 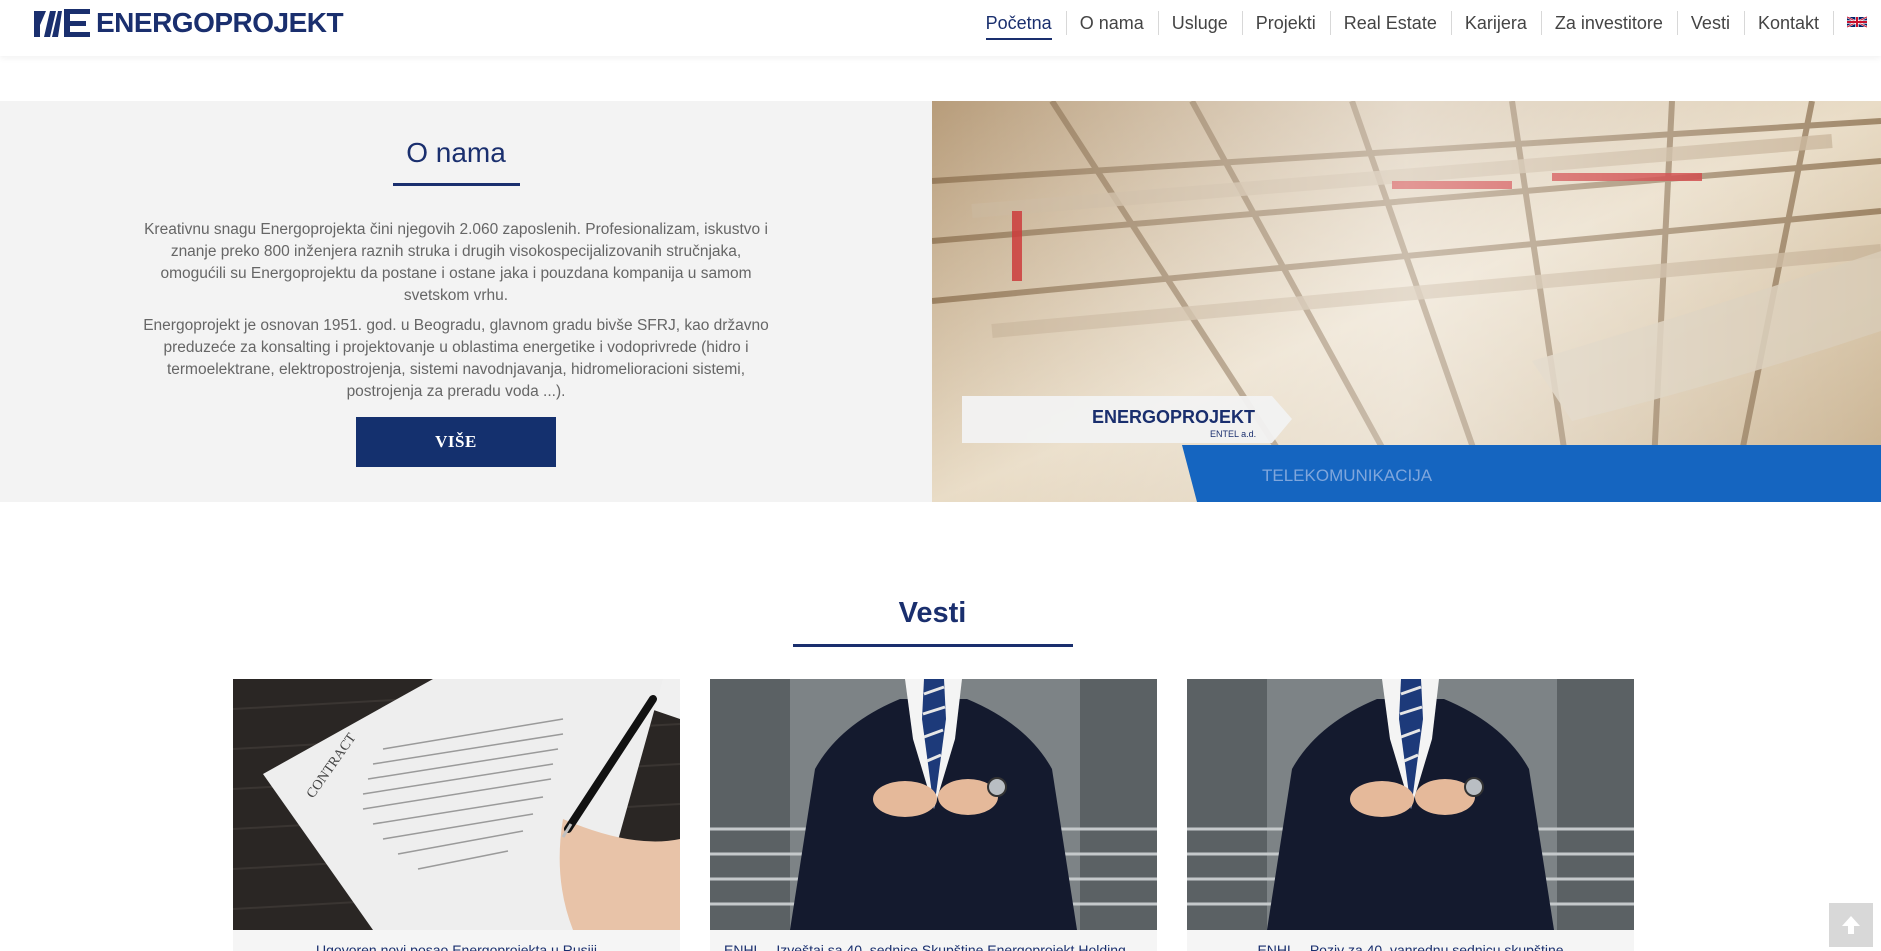 What do you see at coordinates (1018, 39) in the screenshot?
I see `nav-active-underline` at bounding box center [1018, 39].